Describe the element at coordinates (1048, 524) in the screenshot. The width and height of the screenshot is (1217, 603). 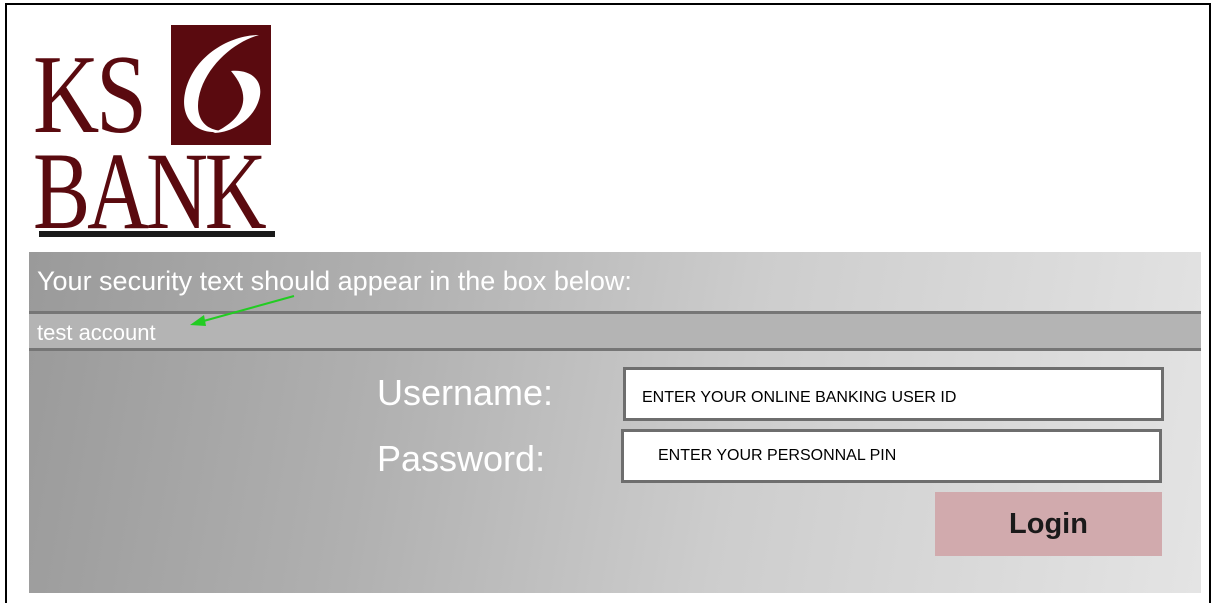
I see `login-button: Login` at that location.